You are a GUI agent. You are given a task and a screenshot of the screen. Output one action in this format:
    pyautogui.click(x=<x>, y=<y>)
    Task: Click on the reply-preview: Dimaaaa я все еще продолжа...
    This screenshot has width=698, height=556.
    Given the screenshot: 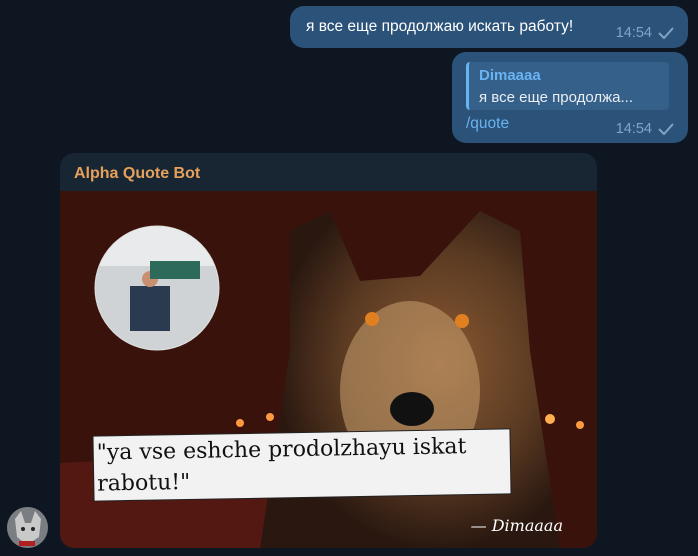 What is the action you would take?
    pyautogui.click(x=567, y=86)
    